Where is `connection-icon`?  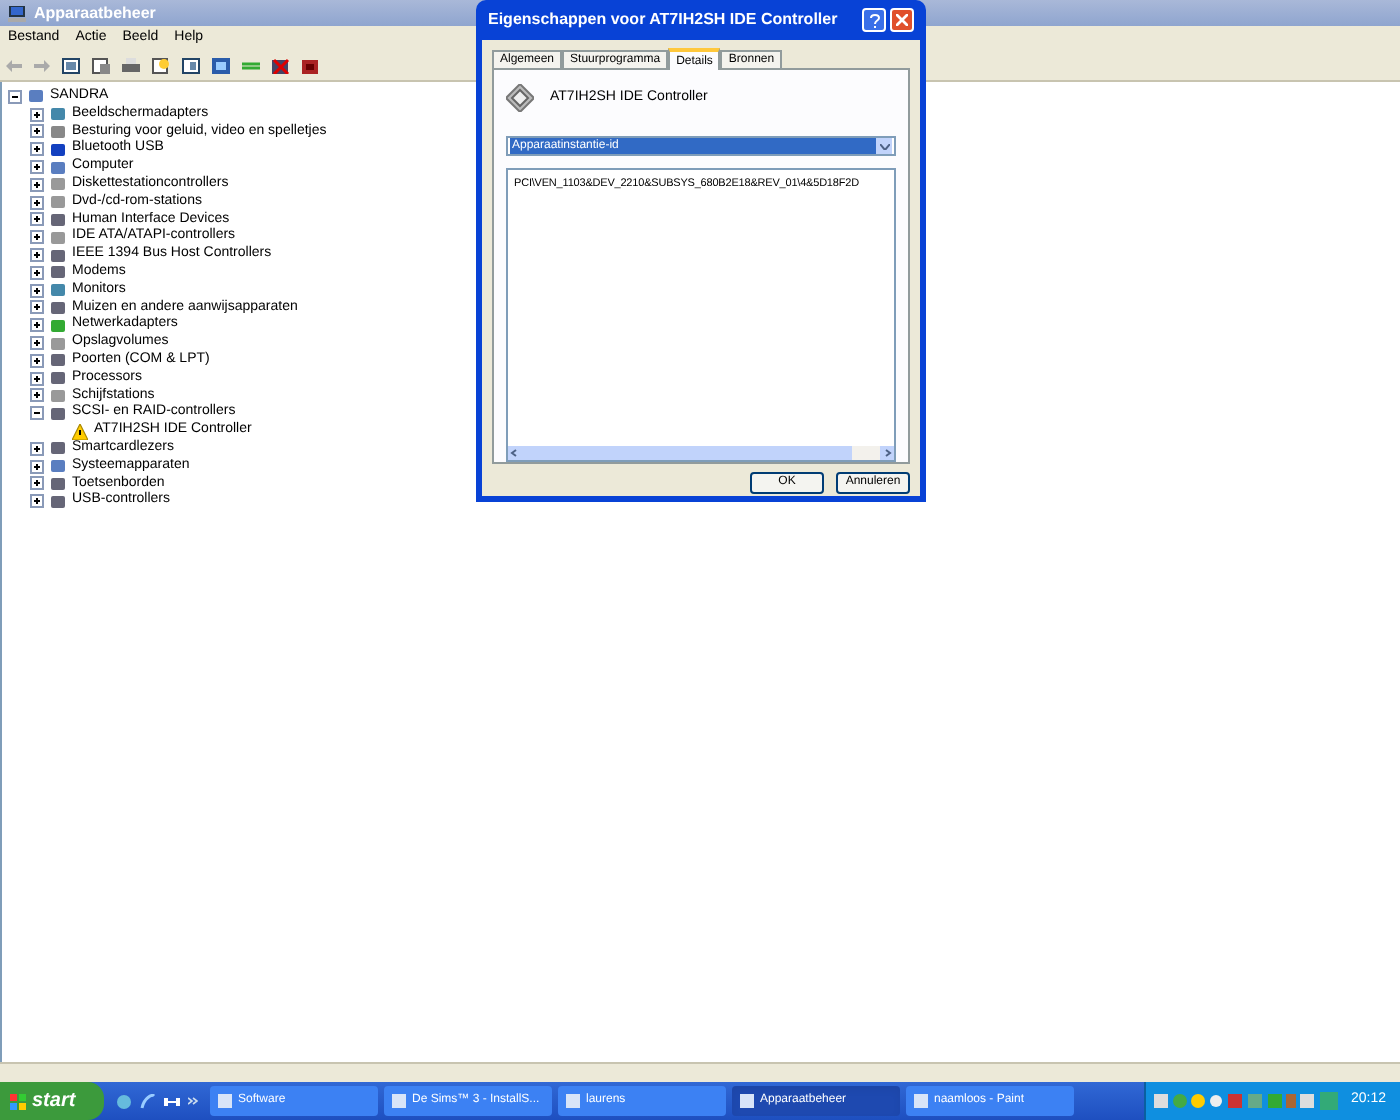
connection-icon is located at coordinates (172, 1101).